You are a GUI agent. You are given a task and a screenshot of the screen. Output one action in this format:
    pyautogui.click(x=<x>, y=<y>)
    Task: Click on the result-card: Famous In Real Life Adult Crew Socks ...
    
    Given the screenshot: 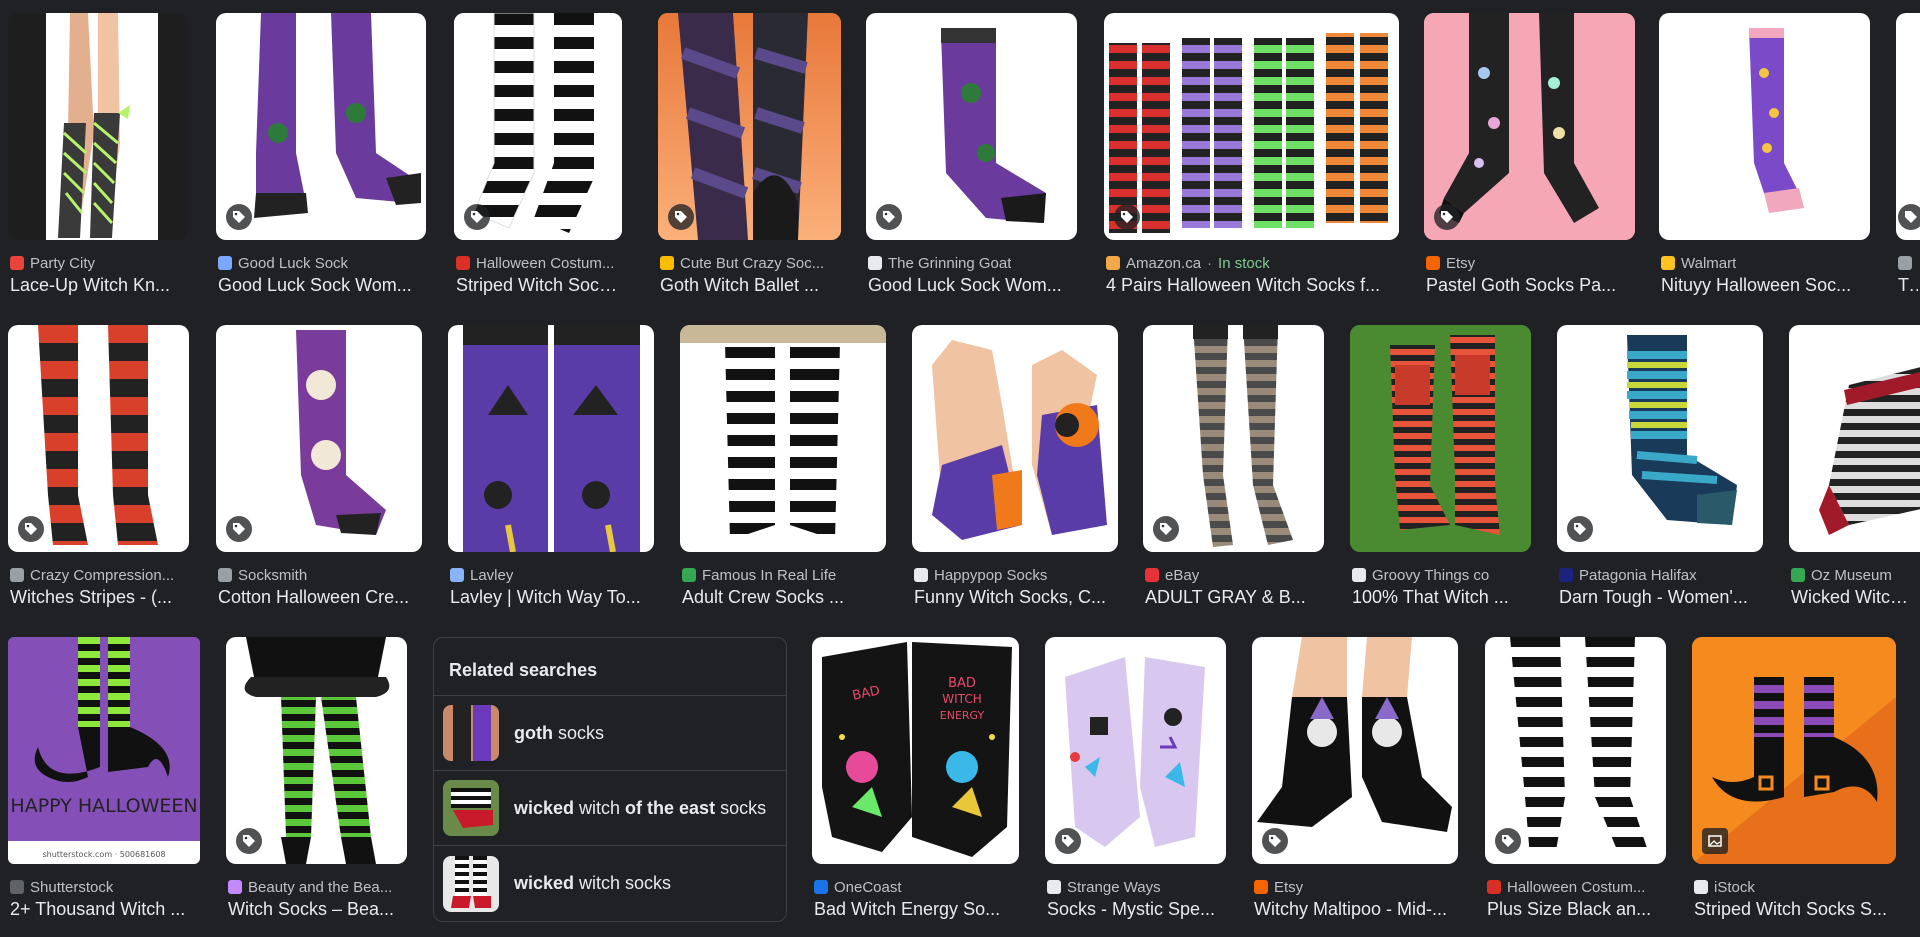 What is the action you would take?
    pyautogui.click(x=783, y=475)
    